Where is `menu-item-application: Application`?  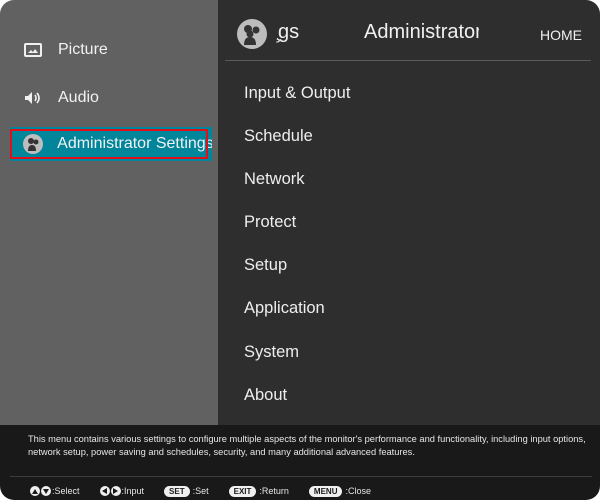 menu-item-application: Application is located at coordinates (284, 308).